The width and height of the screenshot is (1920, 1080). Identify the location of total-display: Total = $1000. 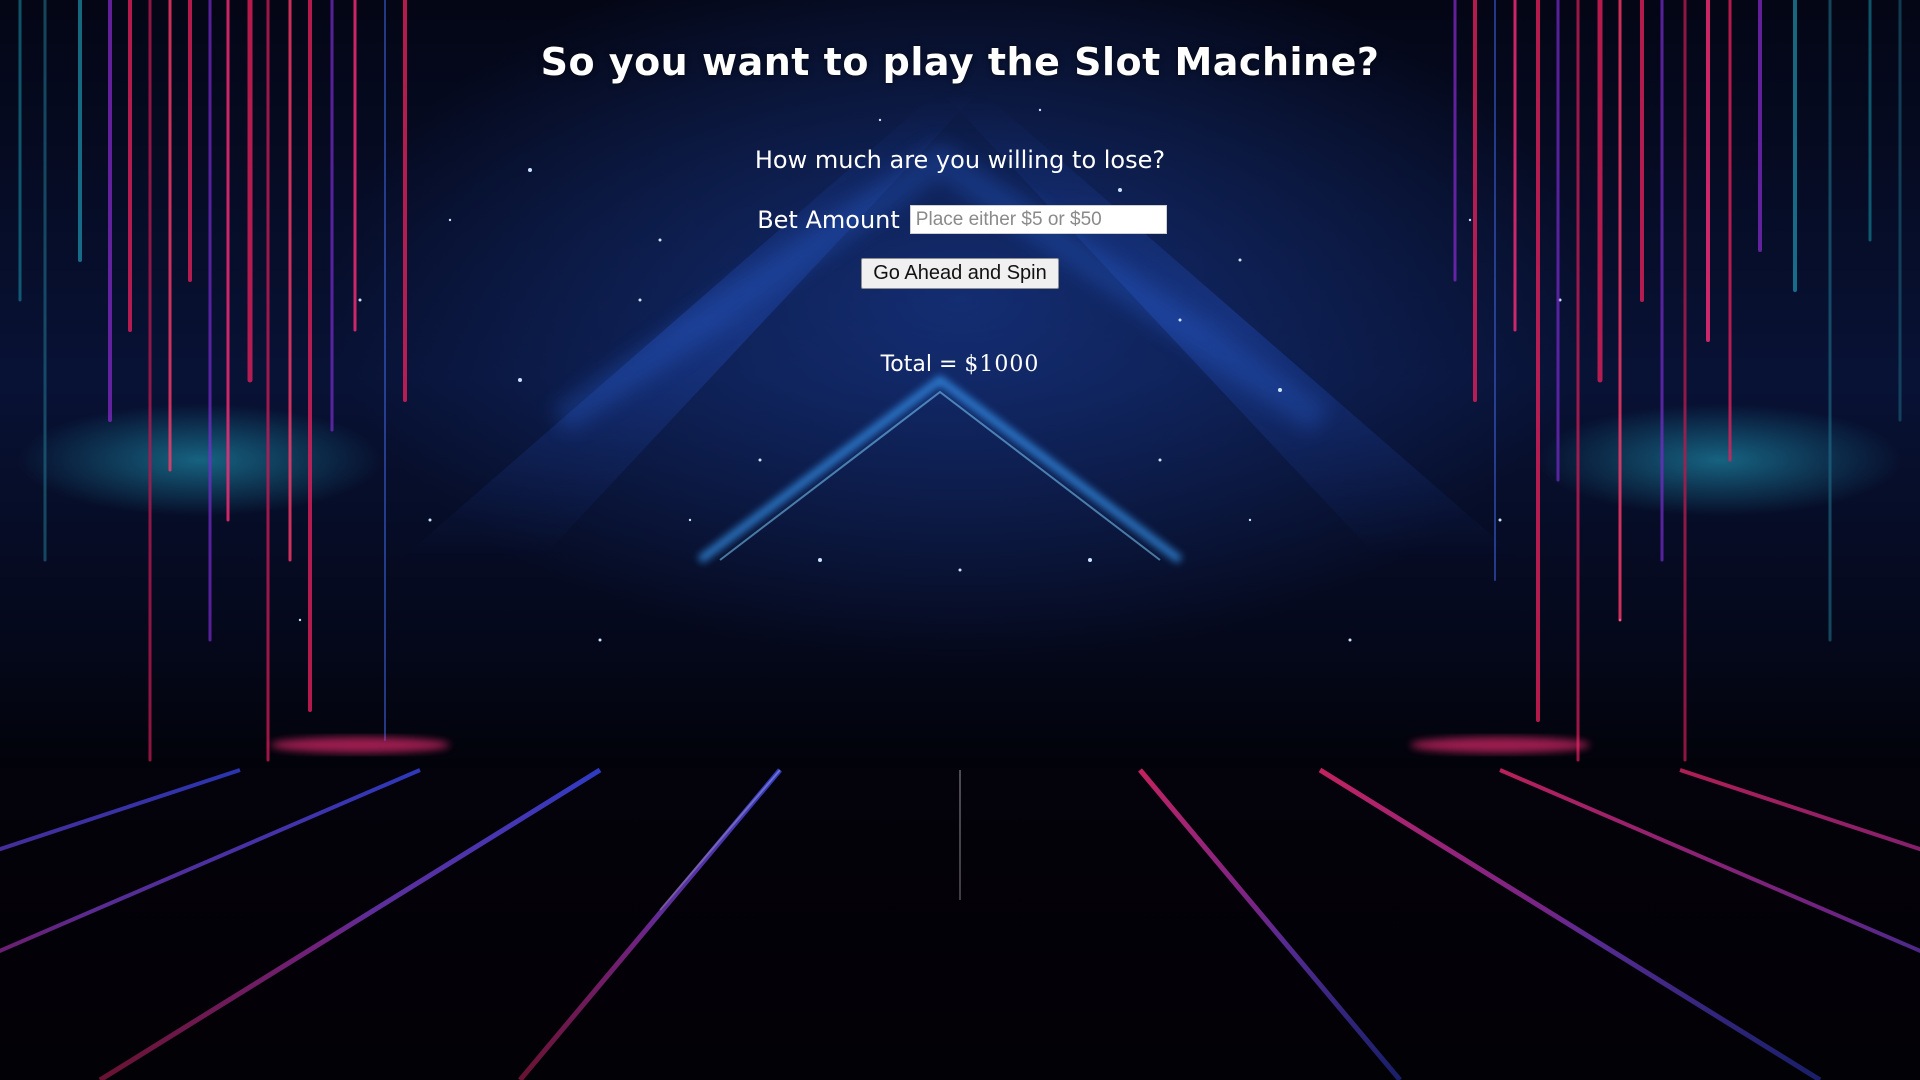
(960, 364).